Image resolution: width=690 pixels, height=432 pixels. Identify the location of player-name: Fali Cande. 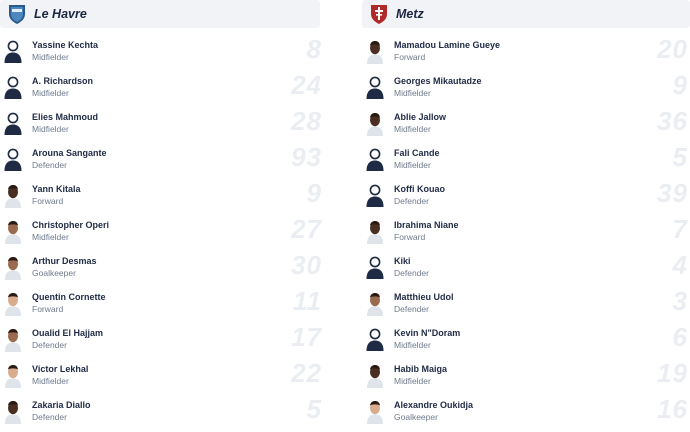
(417, 153).